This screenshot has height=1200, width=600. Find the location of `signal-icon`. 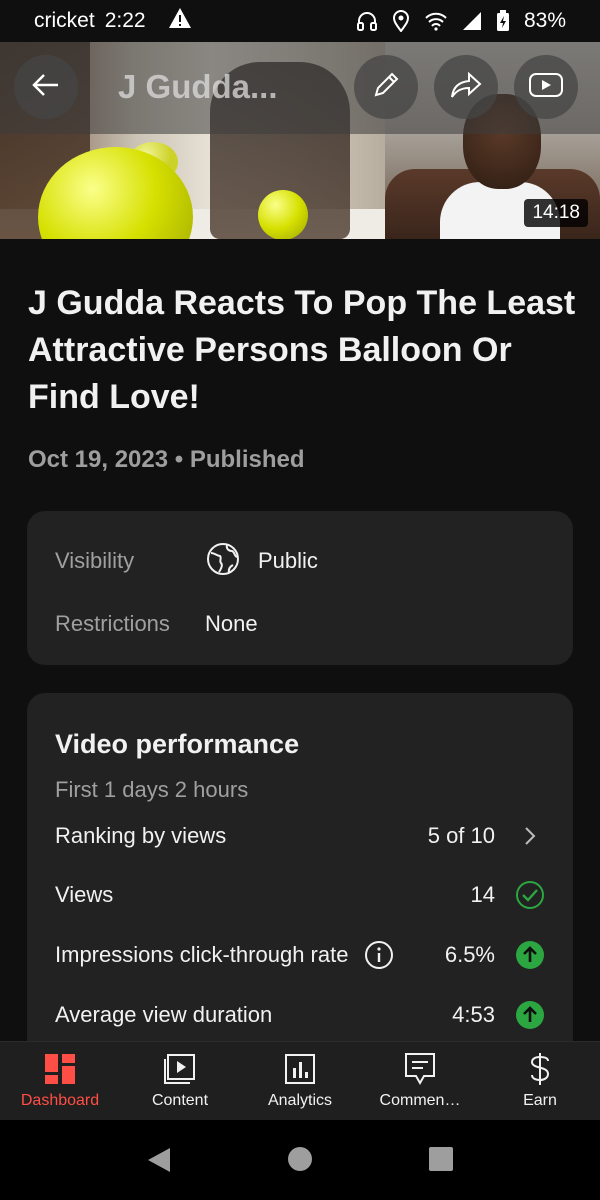

signal-icon is located at coordinates (472, 21).